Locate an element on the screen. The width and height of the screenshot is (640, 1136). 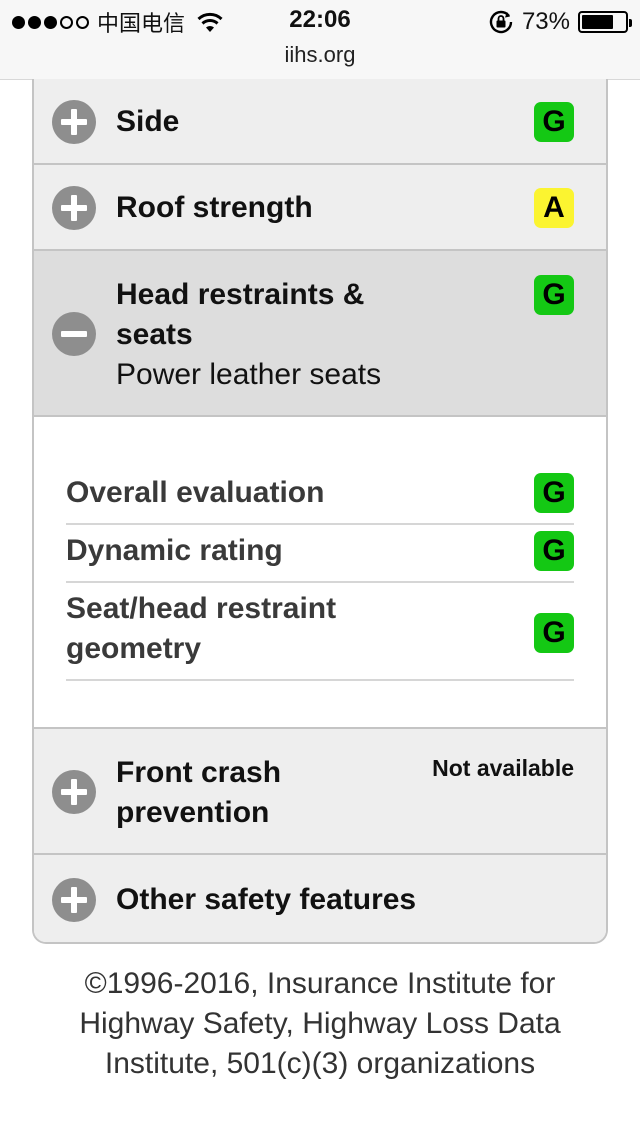
rating-row-side: Side G is located at coordinates (320, 122).